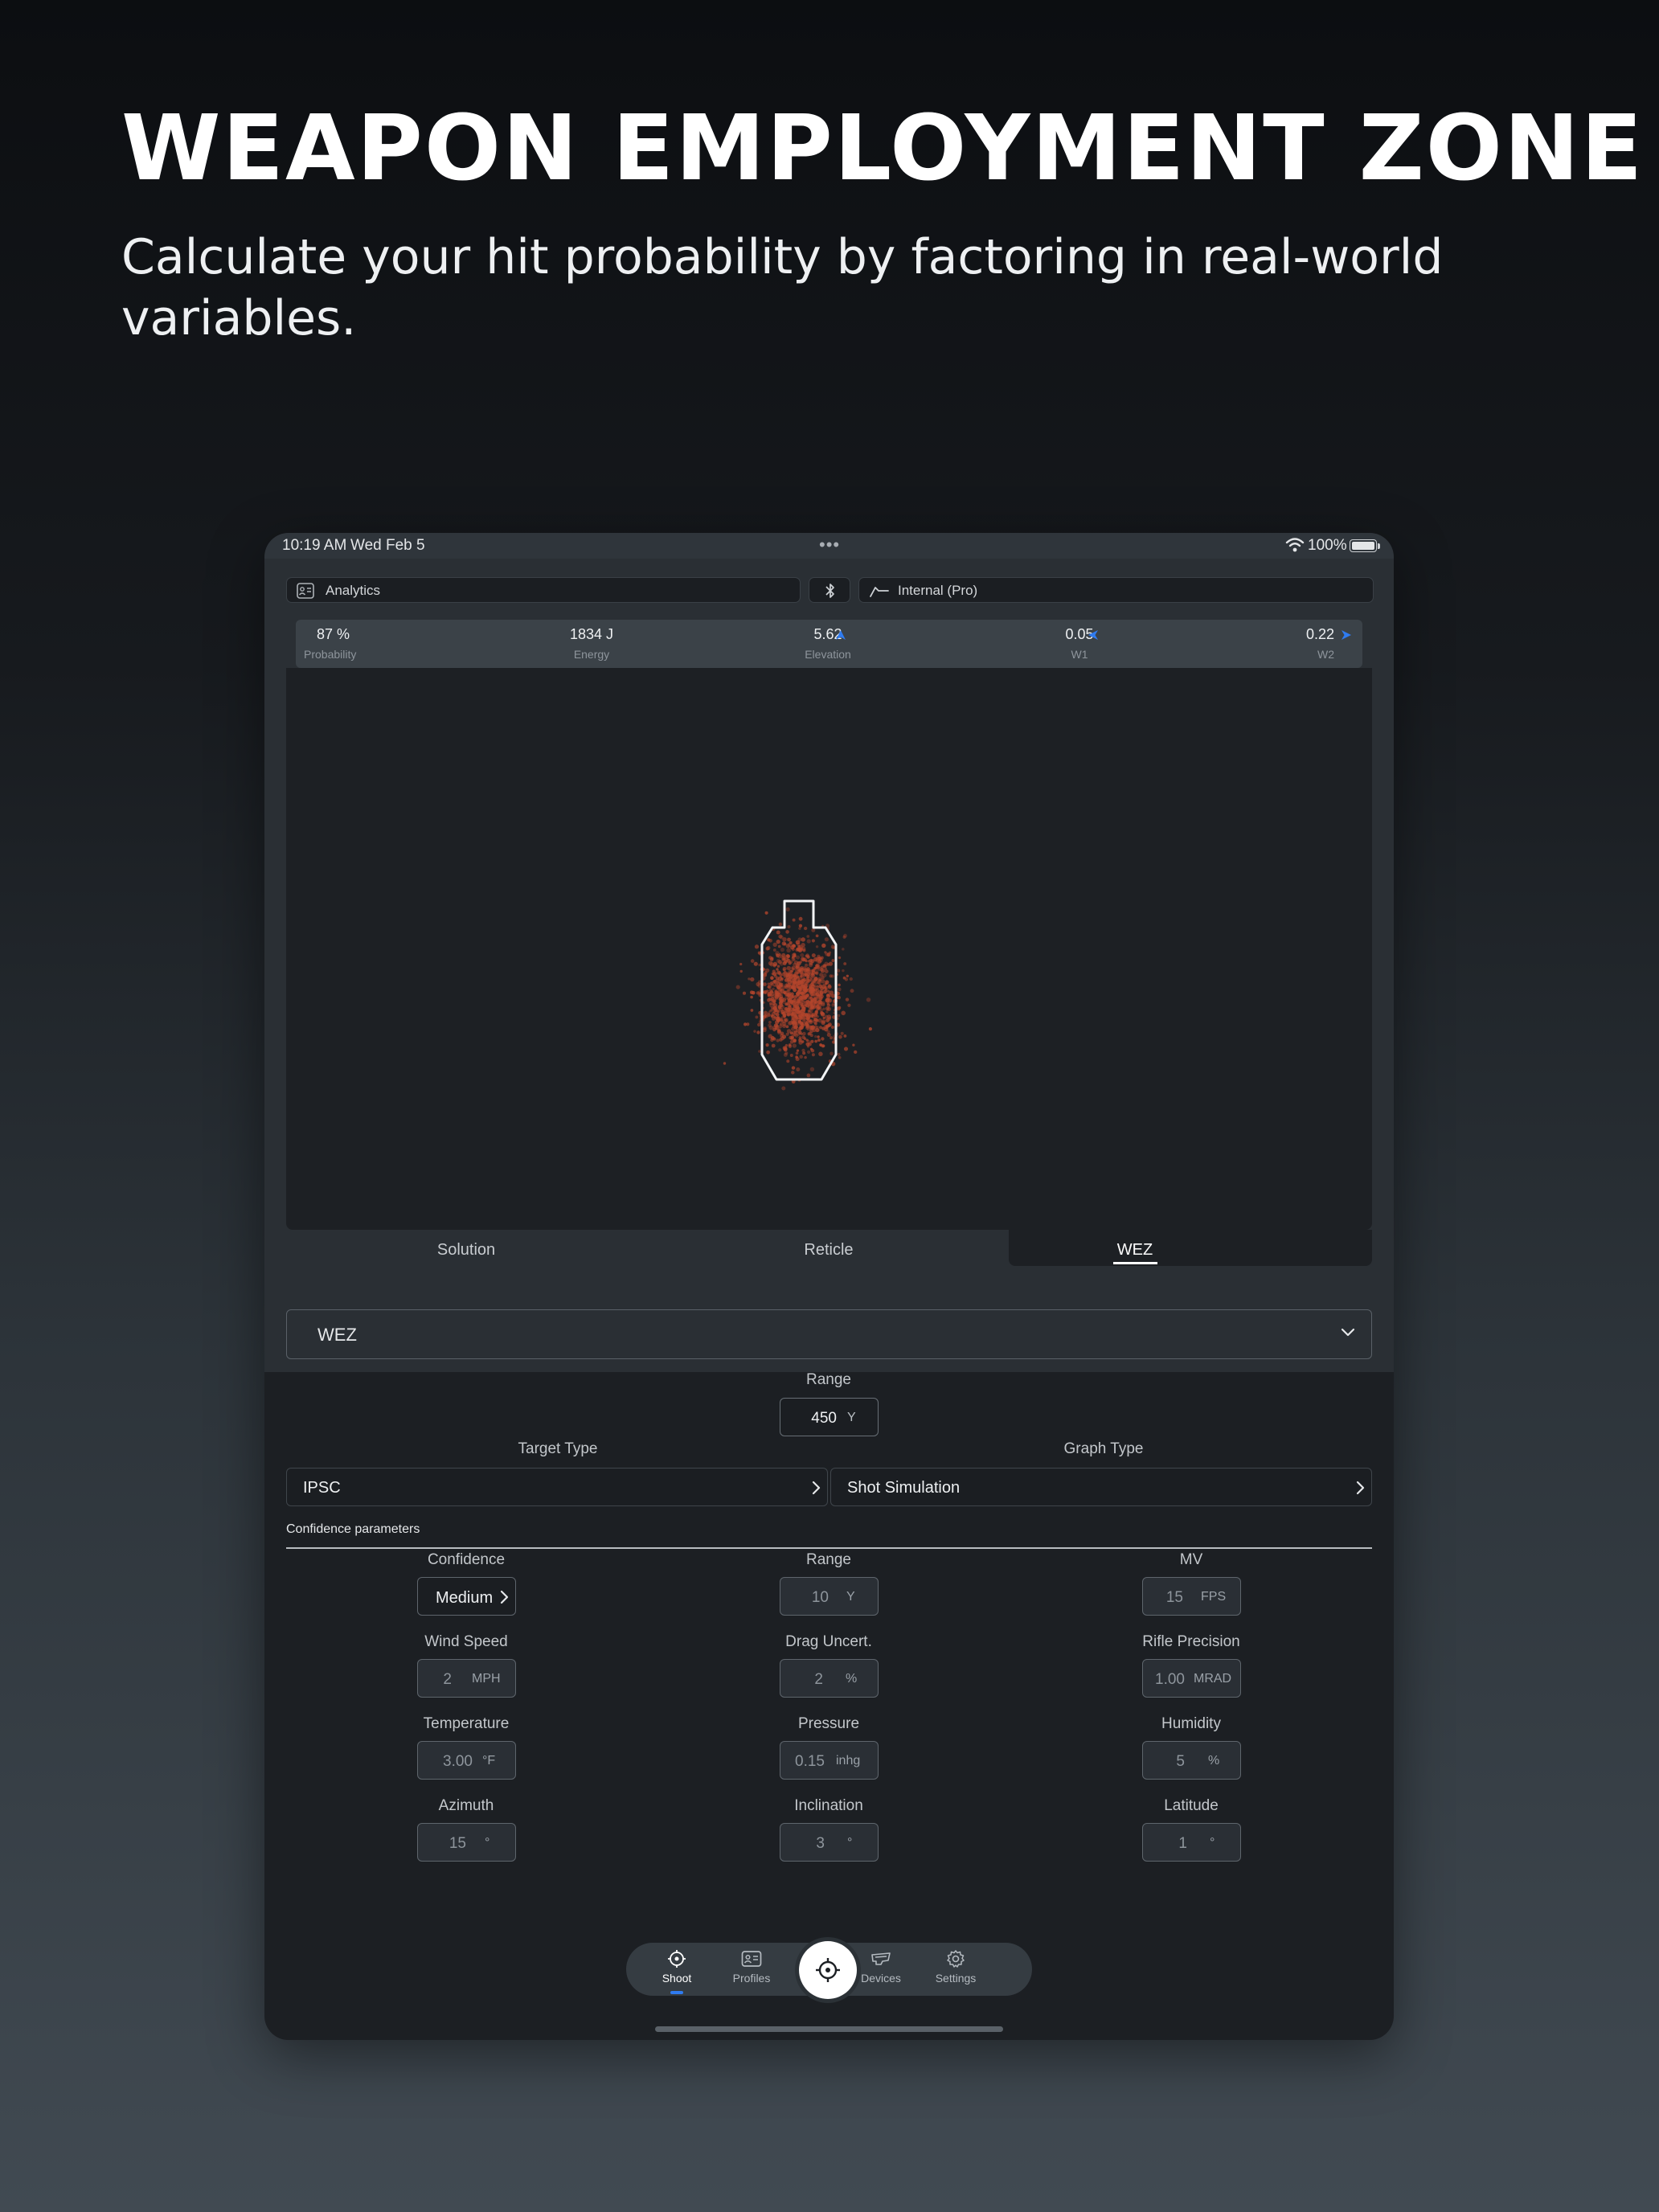 The image size is (1659, 2212). What do you see at coordinates (466, 1723) in the screenshot?
I see `param-label-temperature: Temperature` at bounding box center [466, 1723].